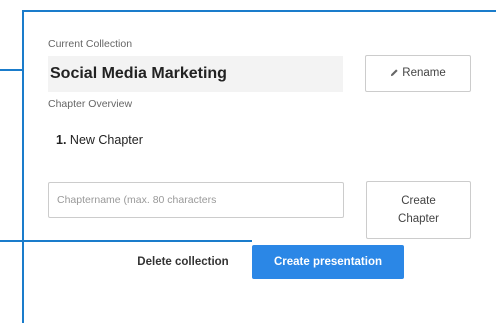  I want to click on rename-button: Rename, so click(418, 73).